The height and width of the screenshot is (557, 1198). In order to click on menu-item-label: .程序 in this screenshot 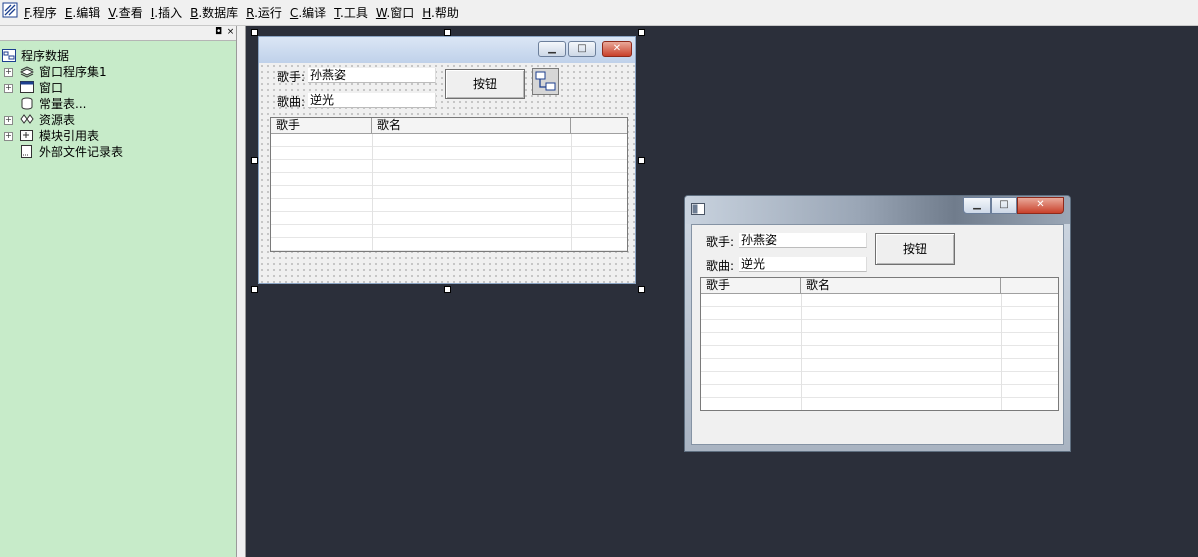, I will do `click(42, 13)`.